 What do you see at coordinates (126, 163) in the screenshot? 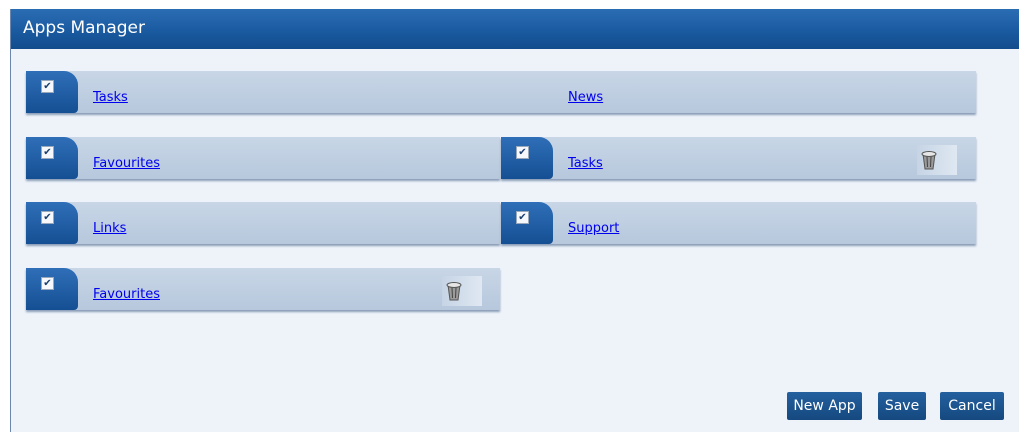
I see `app-link-favourites: Favourites` at bounding box center [126, 163].